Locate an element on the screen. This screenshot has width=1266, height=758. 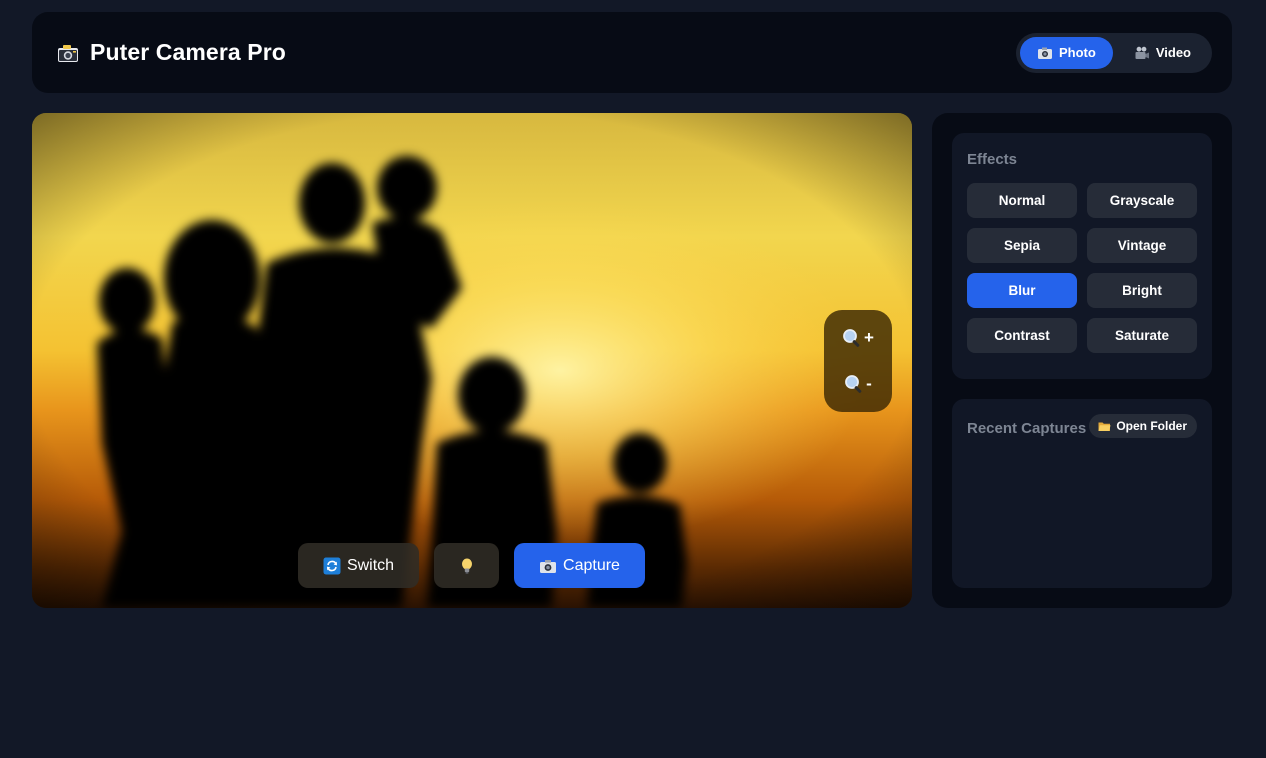
zoom-controls: + - is located at coordinates (858, 361).